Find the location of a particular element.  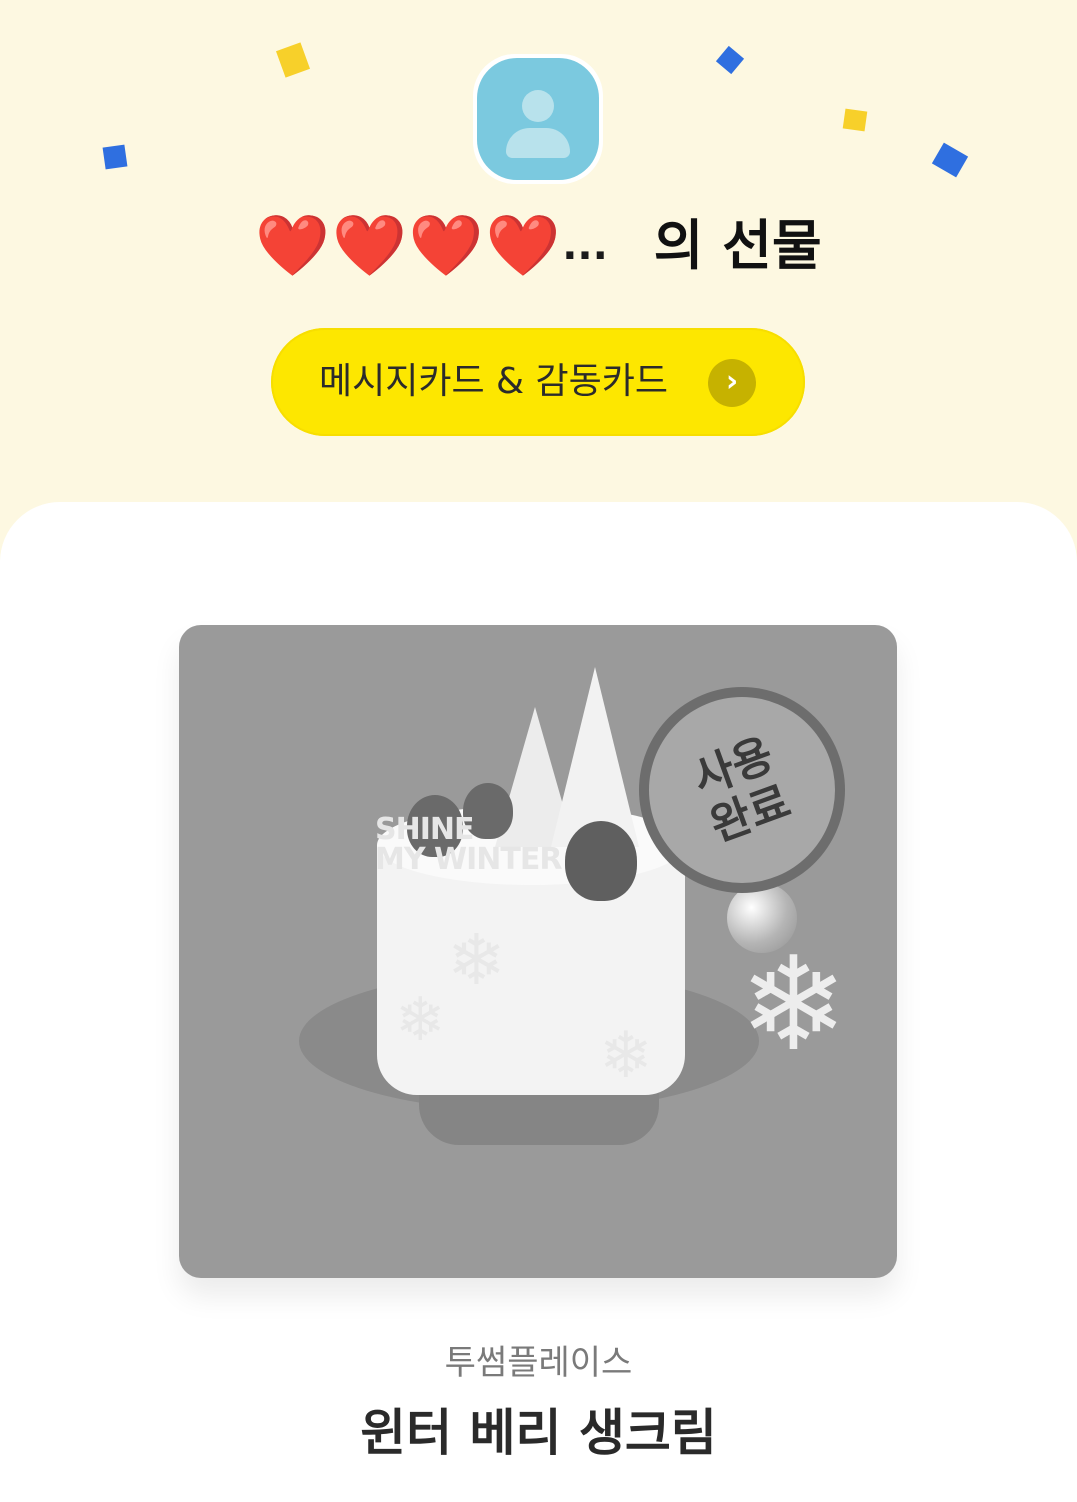

cake-topper-text: SHINE MY WINTER is located at coordinates (468, 844).